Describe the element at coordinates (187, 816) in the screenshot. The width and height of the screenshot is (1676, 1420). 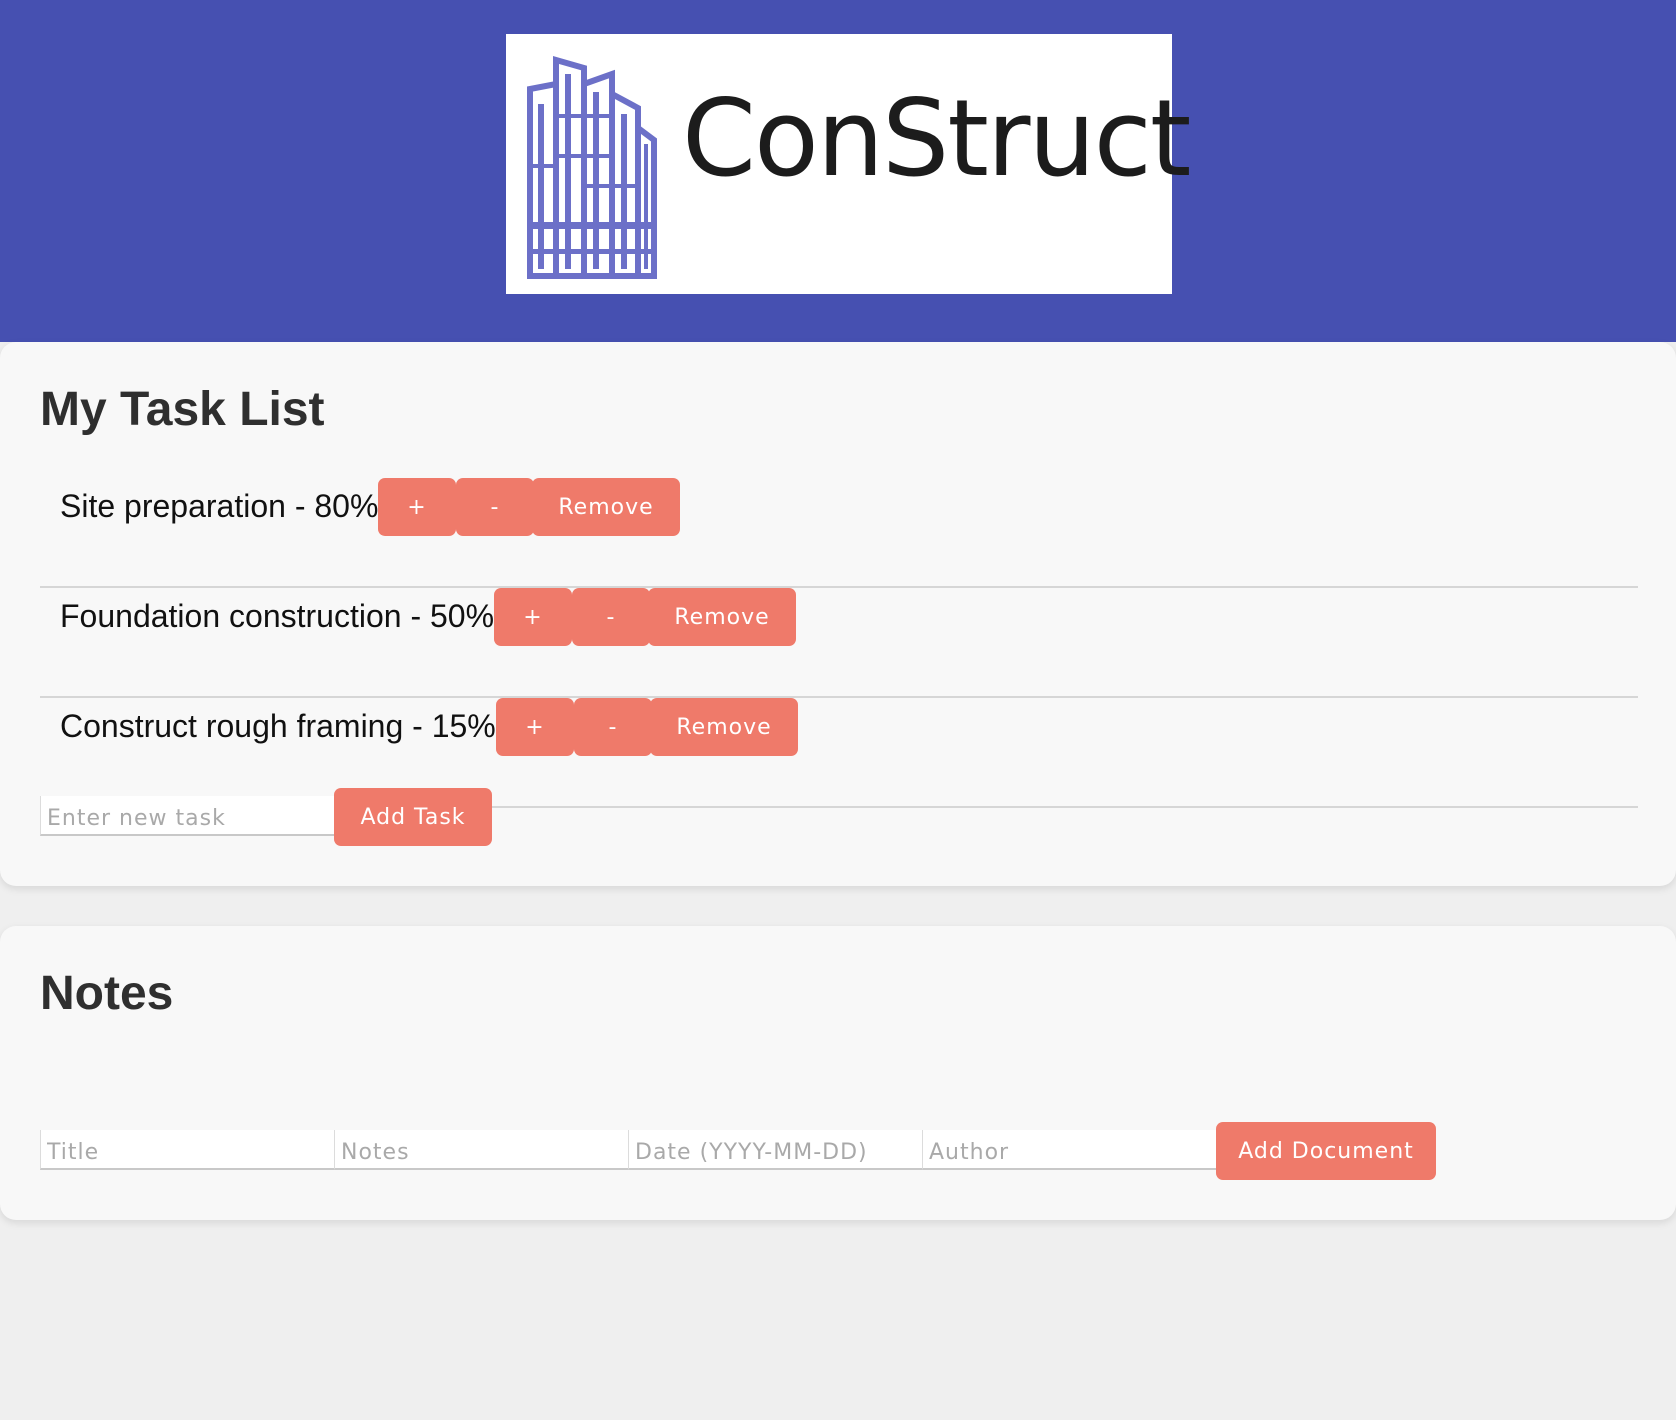
I see `new-task-input` at that location.